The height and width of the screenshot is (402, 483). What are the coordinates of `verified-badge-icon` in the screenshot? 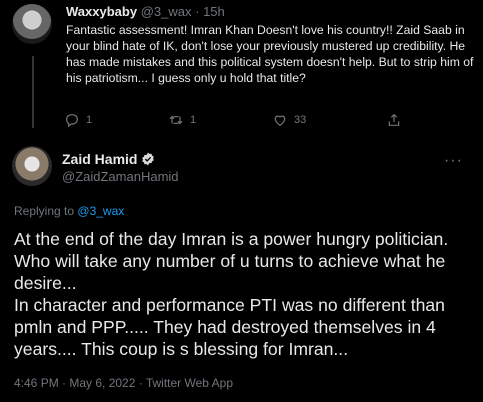 It's located at (148, 159).